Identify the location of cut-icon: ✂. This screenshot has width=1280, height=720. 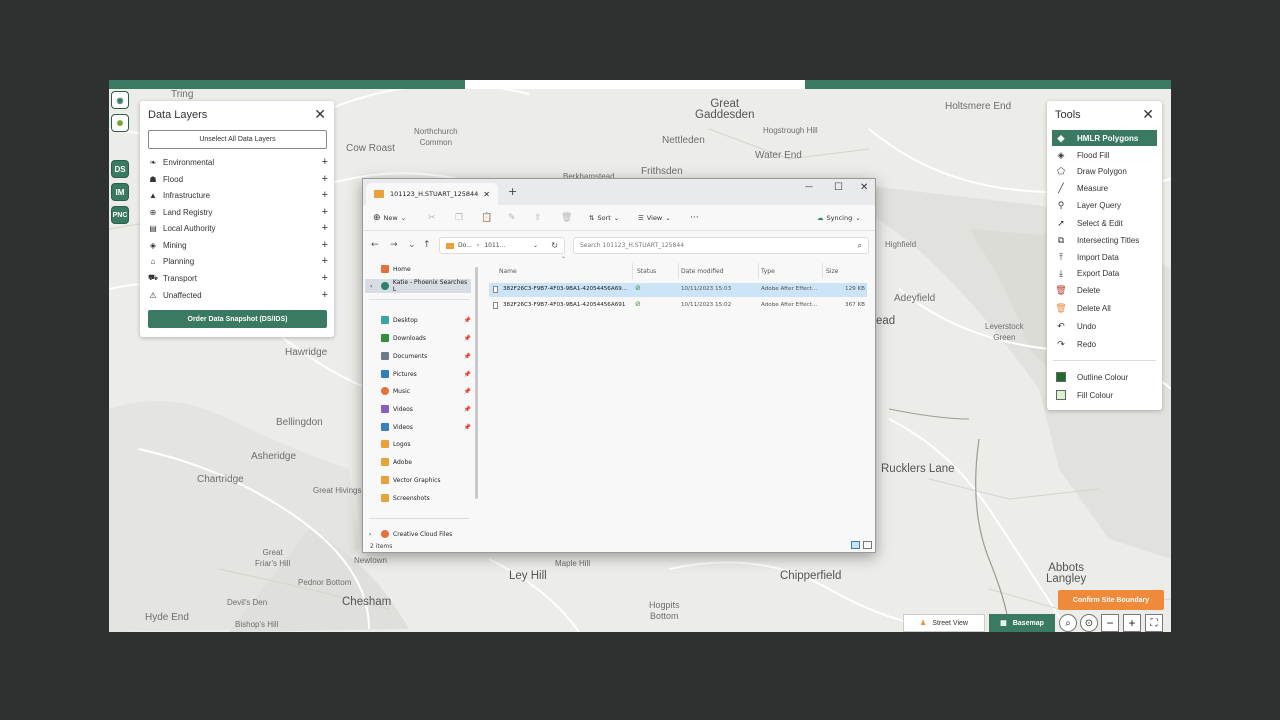
(432, 218).